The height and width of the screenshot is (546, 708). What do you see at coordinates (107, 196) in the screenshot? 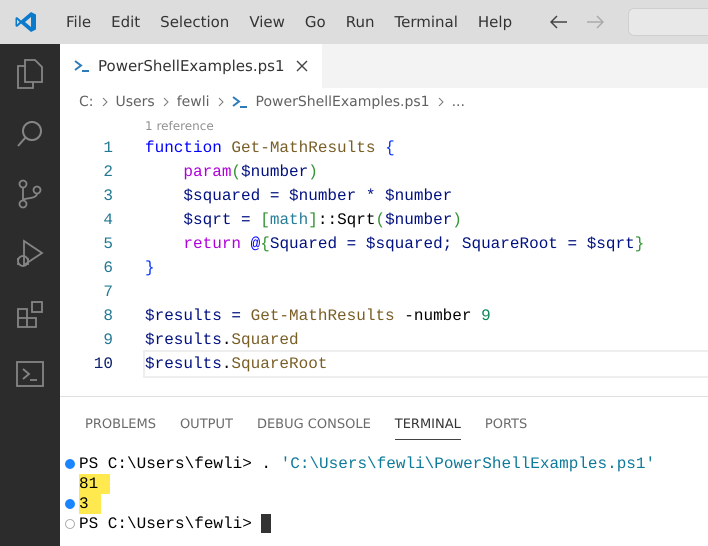
I see `line-number: 3` at bounding box center [107, 196].